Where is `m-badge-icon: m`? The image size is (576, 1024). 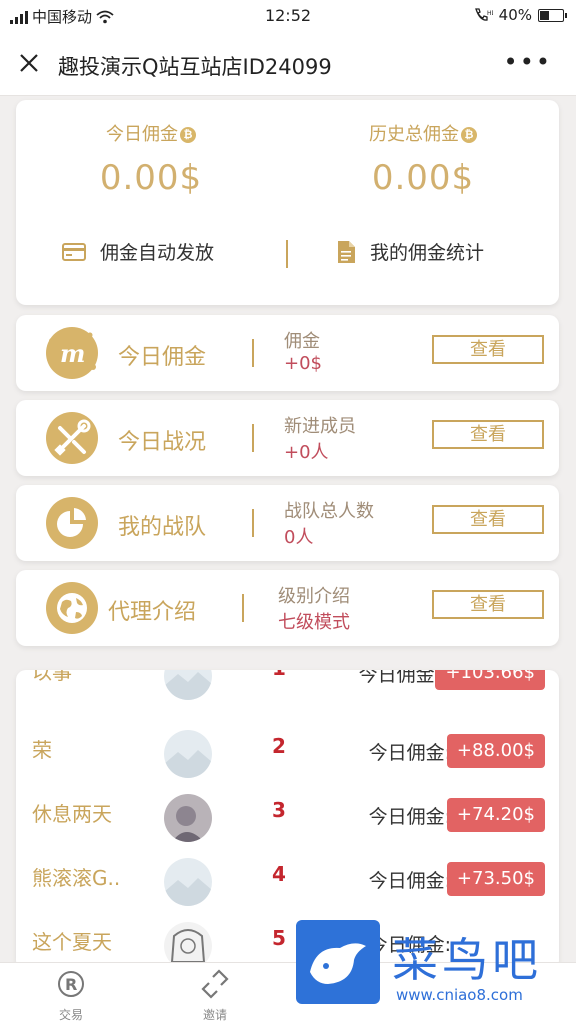
m-badge-icon: m is located at coordinates (72, 353).